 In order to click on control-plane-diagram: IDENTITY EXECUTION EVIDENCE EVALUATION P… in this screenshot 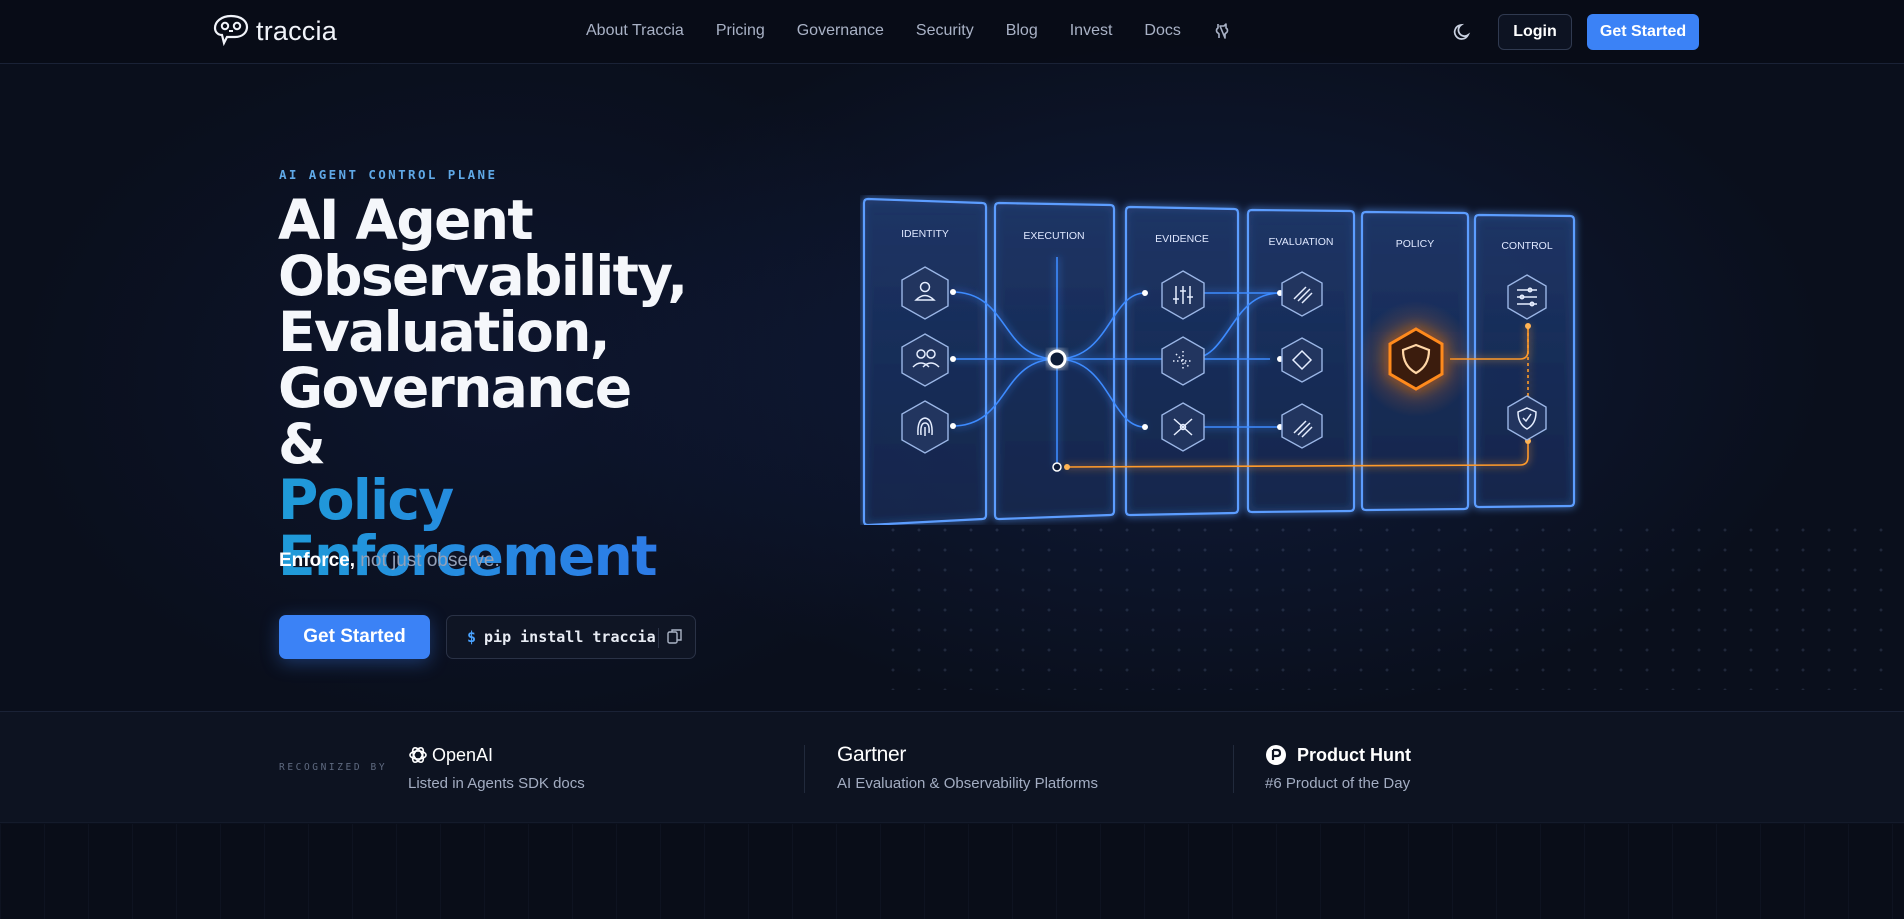, I will do `click(1219, 361)`.